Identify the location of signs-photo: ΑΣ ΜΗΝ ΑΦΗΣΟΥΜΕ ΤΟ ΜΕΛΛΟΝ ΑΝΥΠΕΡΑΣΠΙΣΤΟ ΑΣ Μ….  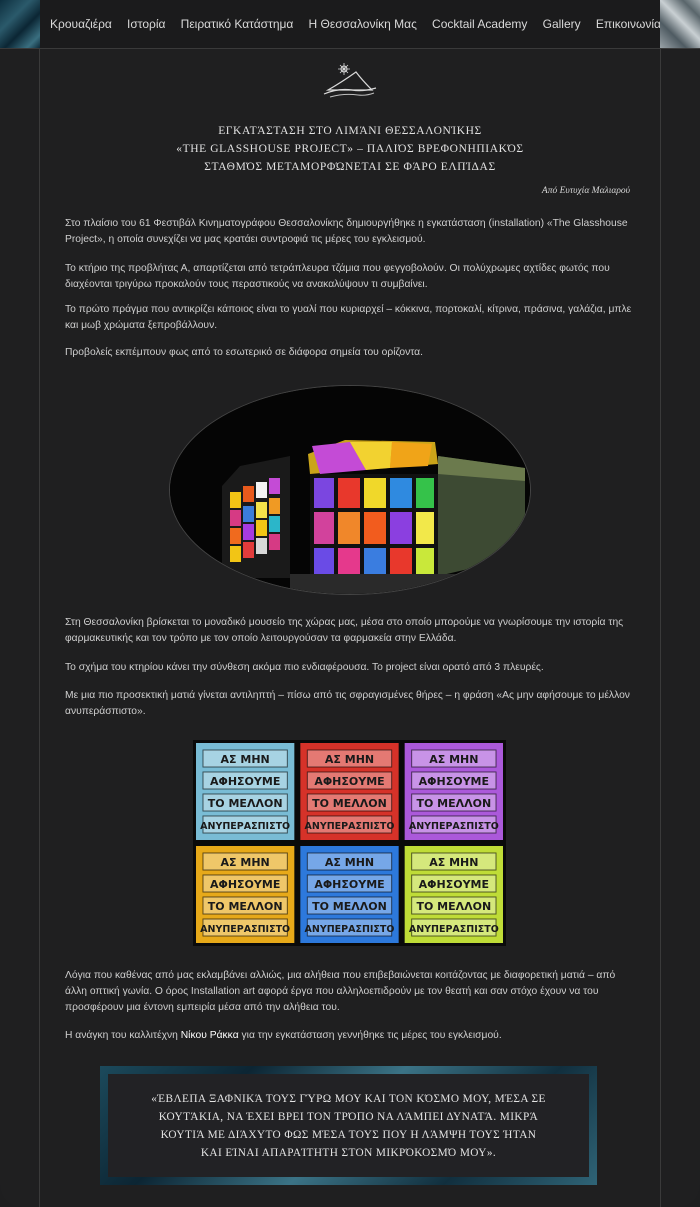
(349, 843).